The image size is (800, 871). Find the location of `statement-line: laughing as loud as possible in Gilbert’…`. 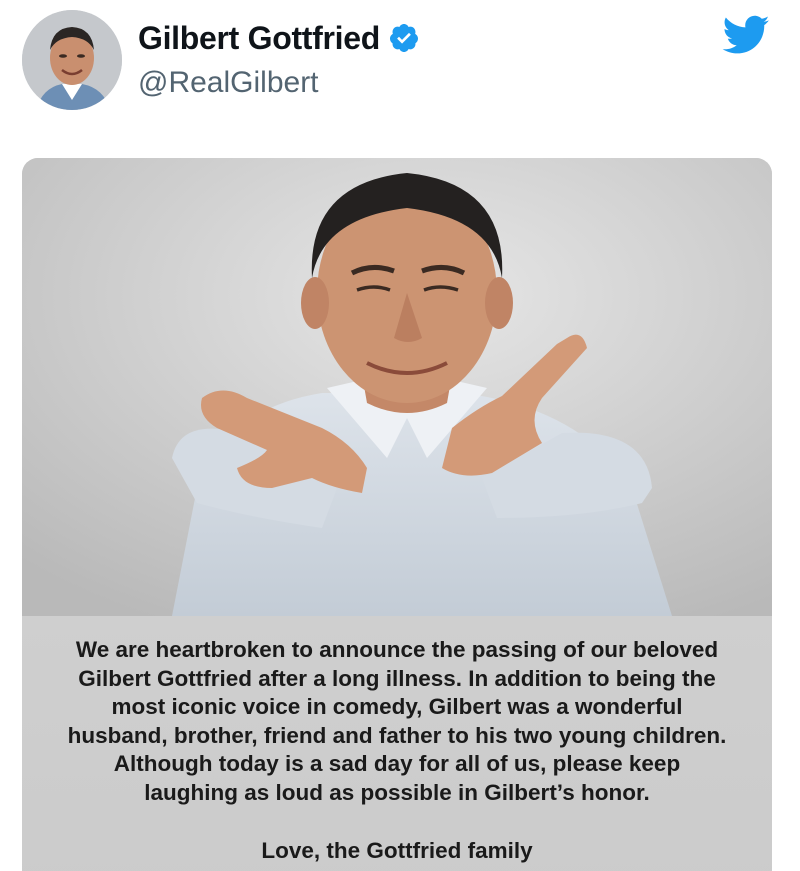

statement-line: laughing as loud as possible in Gilbert’… is located at coordinates (397, 792).